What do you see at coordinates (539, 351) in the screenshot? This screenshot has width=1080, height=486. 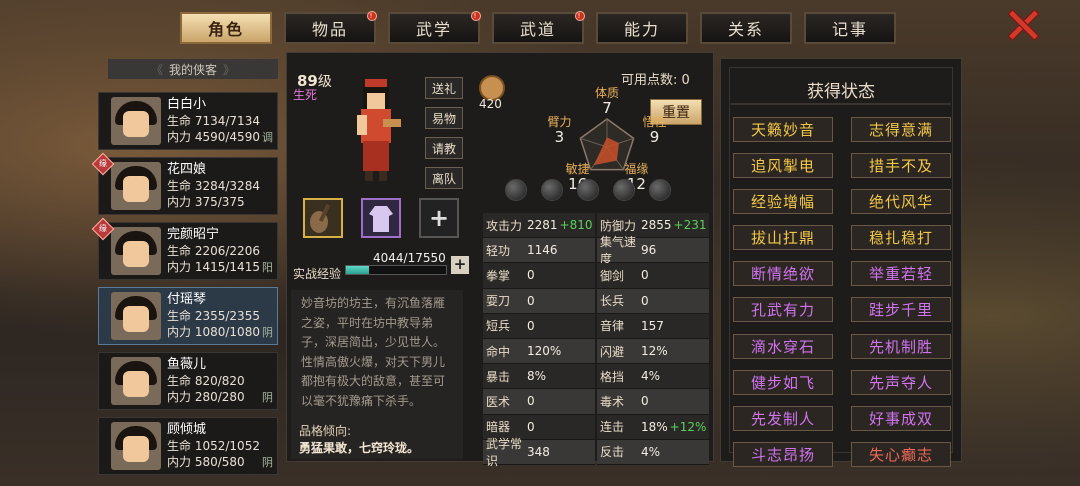 I see `stat-cell: 命中 120%` at bounding box center [539, 351].